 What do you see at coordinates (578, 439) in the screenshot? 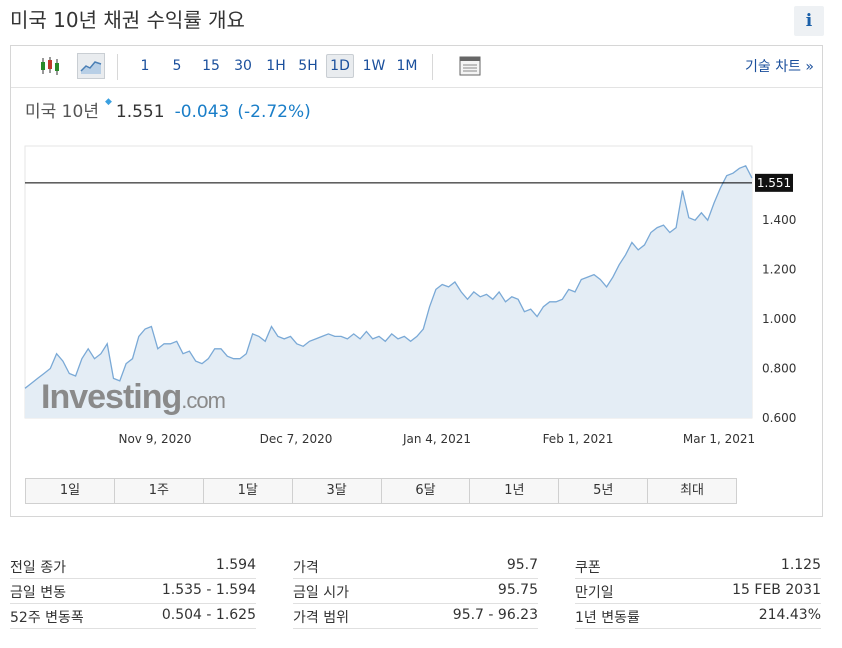
I see `x-tick-label: Feb 1, 2021` at bounding box center [578, 439].